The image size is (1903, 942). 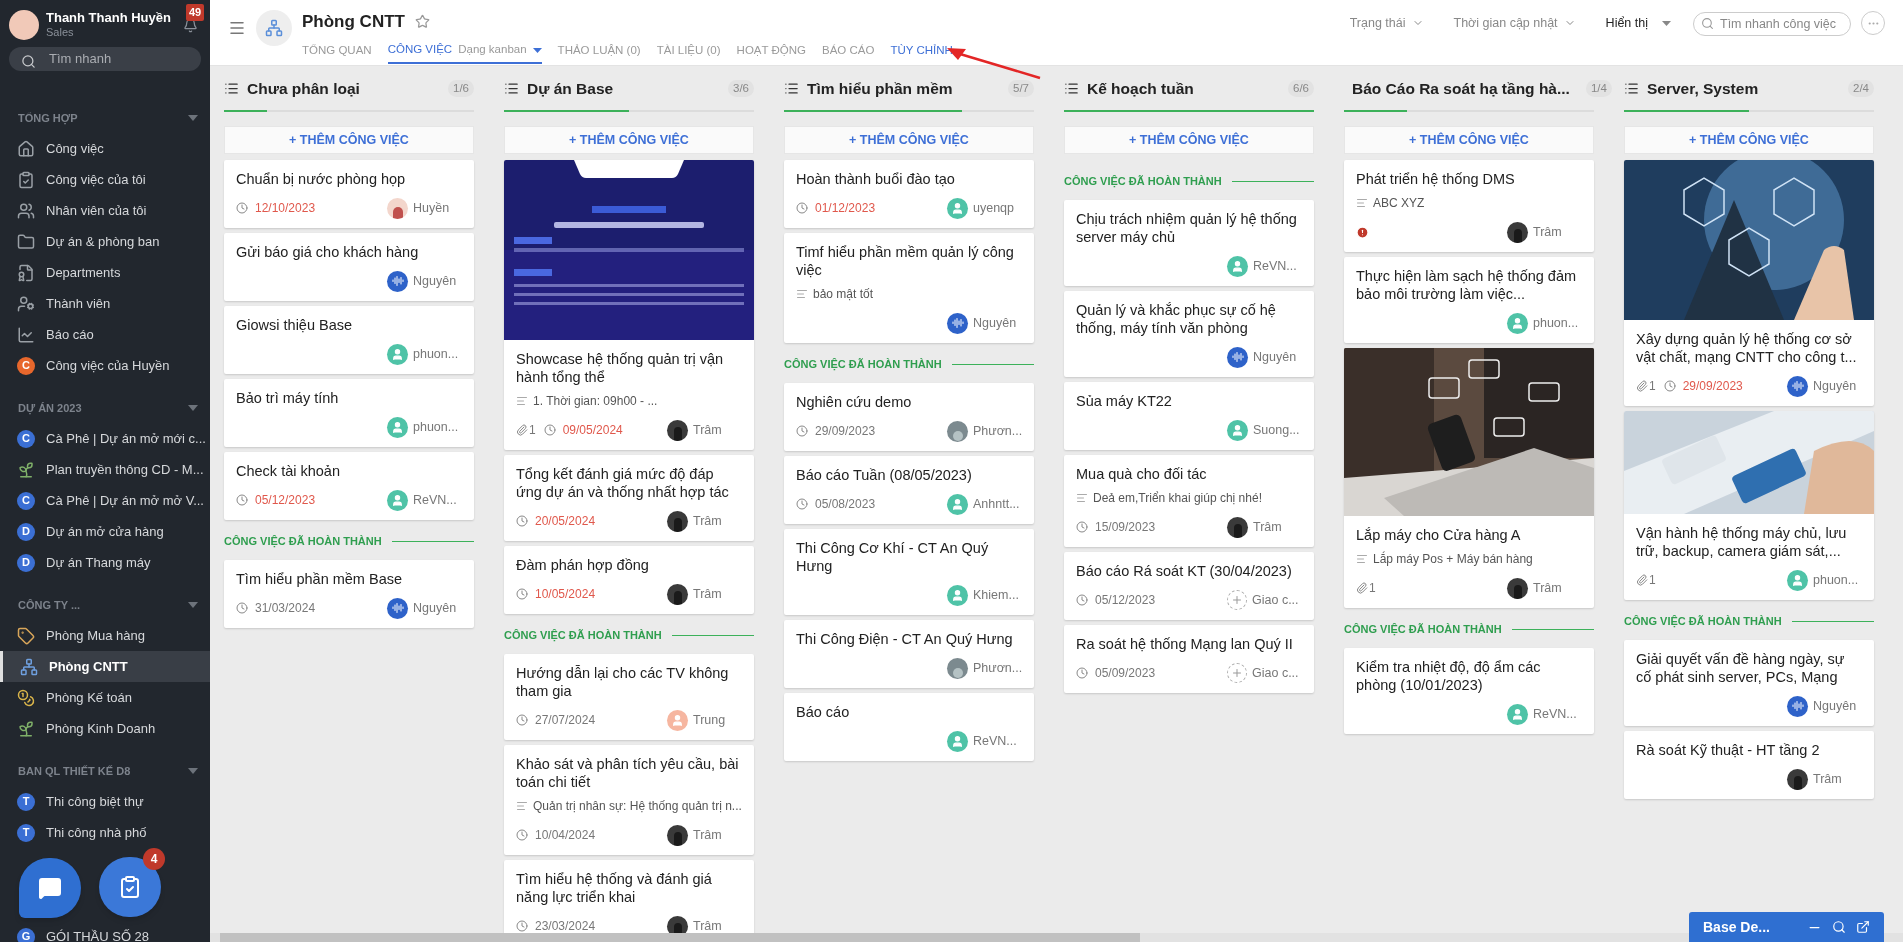 What do you see at coordinates (1638, 23) in the screenshot?
I see `filter-dropdown: Hiển thị` at bounding box center [1638, 23].